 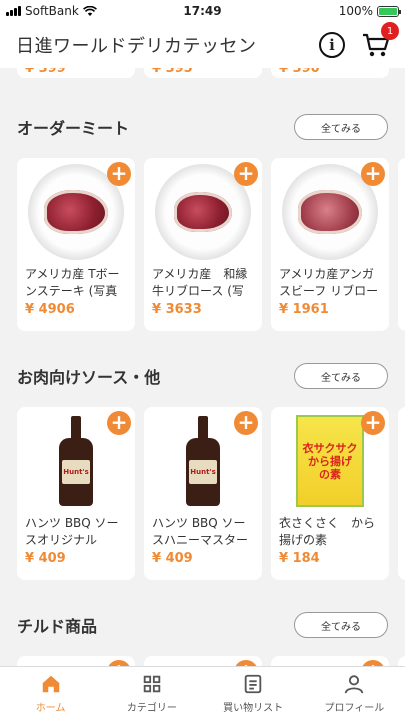 What do you see at coordinates (332, 45) in the screenshot?
I see `info-icon: i` at bounding box center [332, 45].